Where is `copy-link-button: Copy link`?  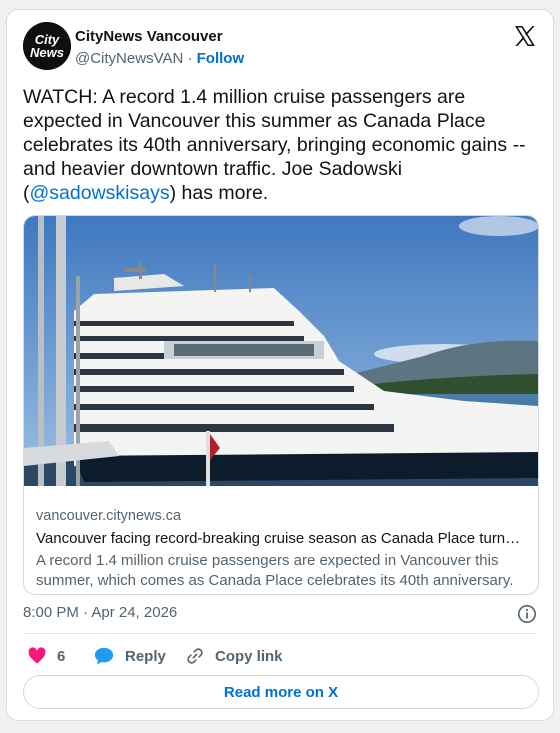
copy-link-button: Copy link is located at coordinates (234, 656).